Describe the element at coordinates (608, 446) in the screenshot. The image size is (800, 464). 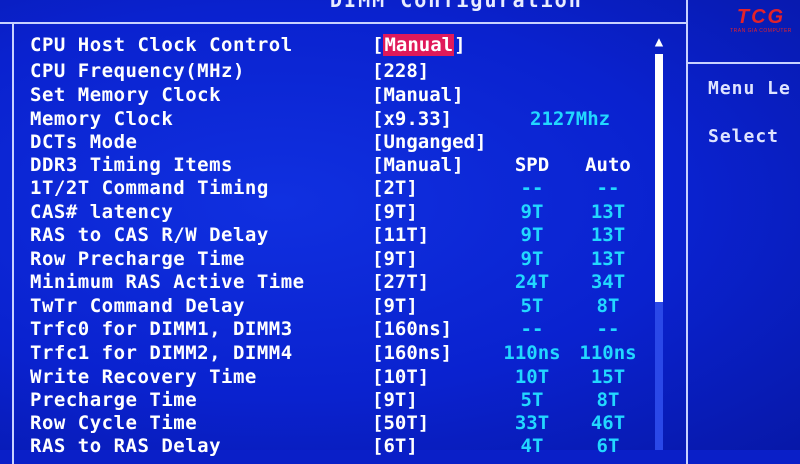
I see `auto-value: 6T` at that location.